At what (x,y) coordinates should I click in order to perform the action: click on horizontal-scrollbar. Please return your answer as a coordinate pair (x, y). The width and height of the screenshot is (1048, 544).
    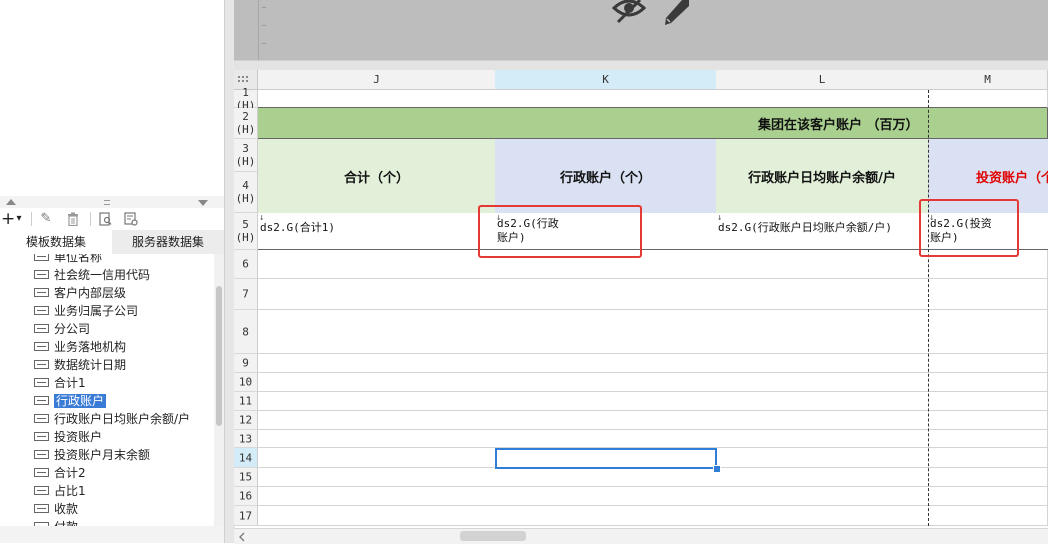
    Looking at the image, I should click on (641, 536).